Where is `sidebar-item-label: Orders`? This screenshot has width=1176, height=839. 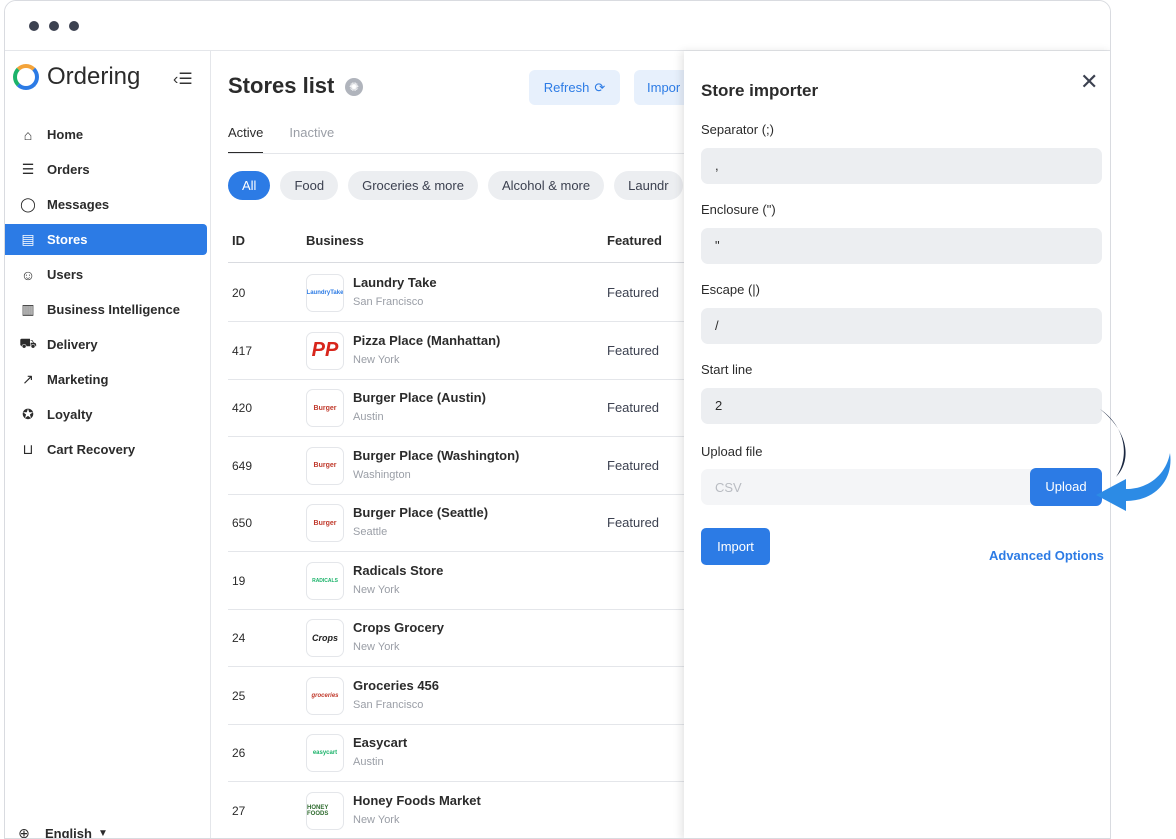
sidebar-item-label: Orders is located at coordinates (68, 169).